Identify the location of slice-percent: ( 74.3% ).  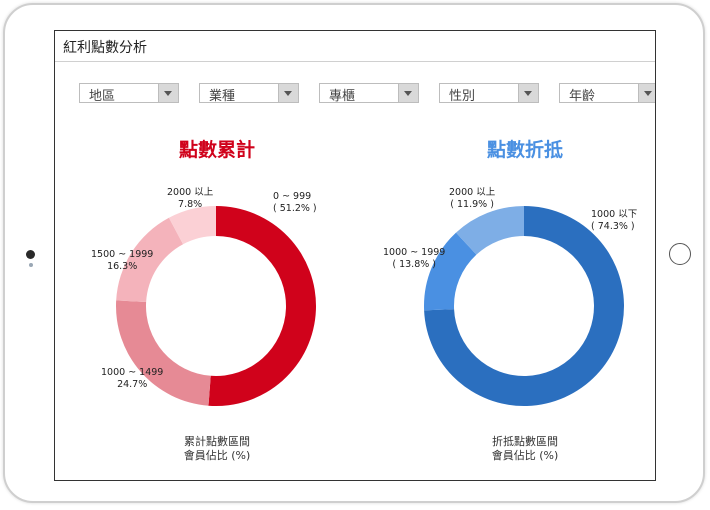
(613, 226).